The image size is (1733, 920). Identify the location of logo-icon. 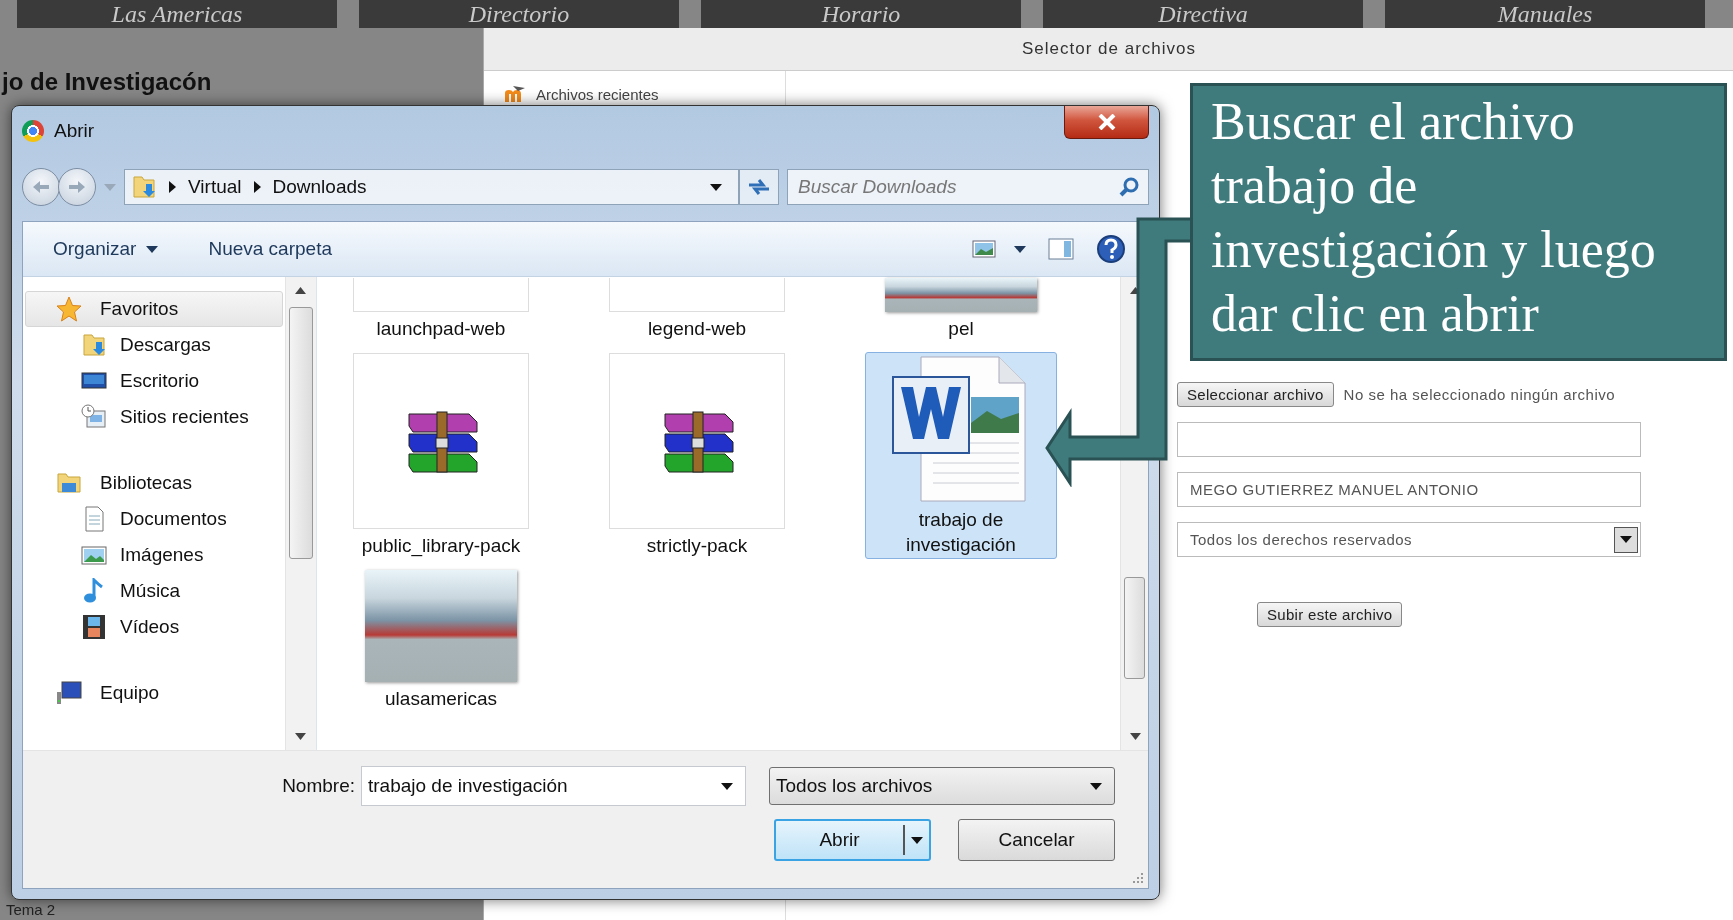
(515, 94).